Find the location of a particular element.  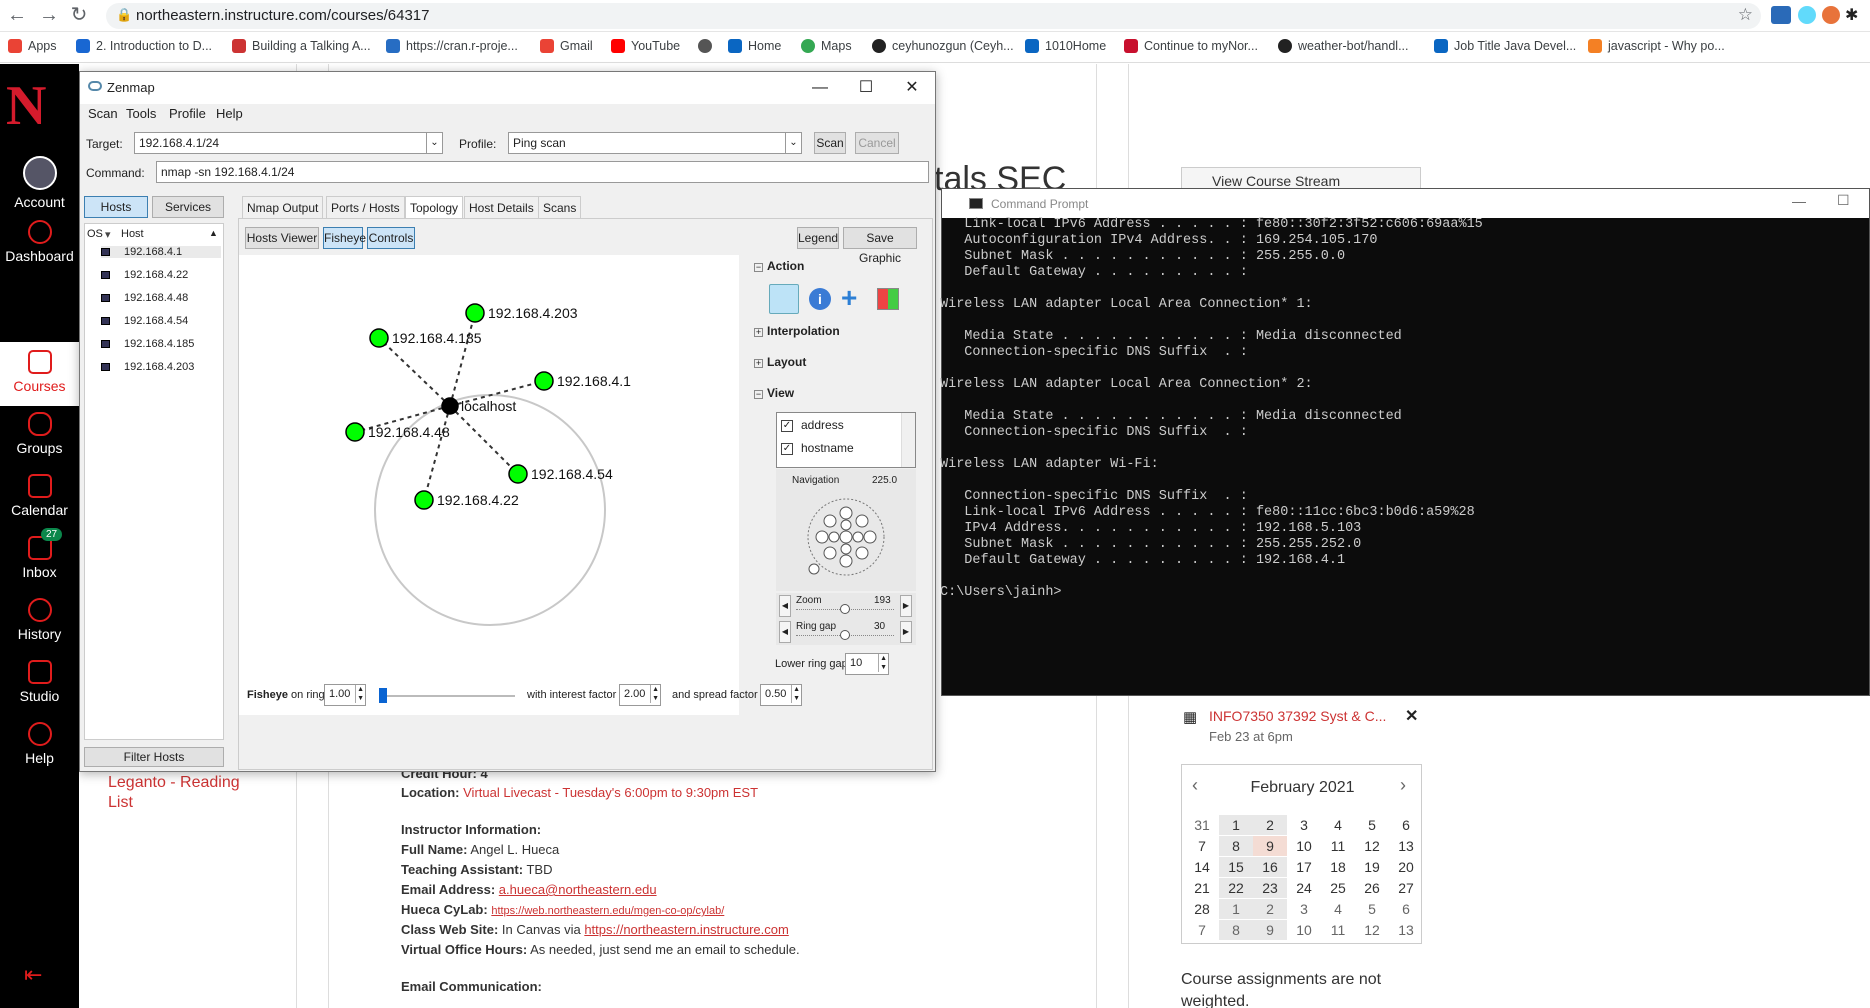

view-option-address: ✓ address is located at coordinates (812, 425).